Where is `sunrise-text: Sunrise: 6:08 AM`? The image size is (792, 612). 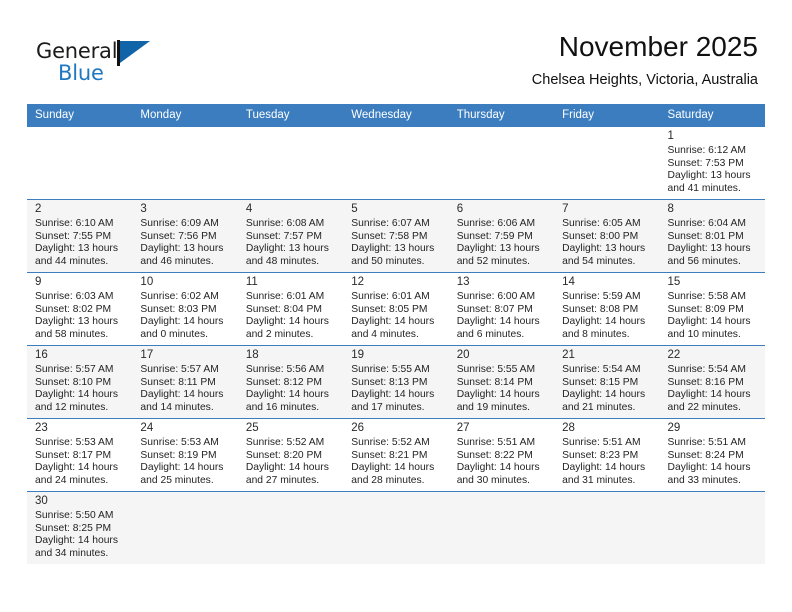 sunrise-text: Sunrise: 6:08 AM is located at coordinates (285, 223).